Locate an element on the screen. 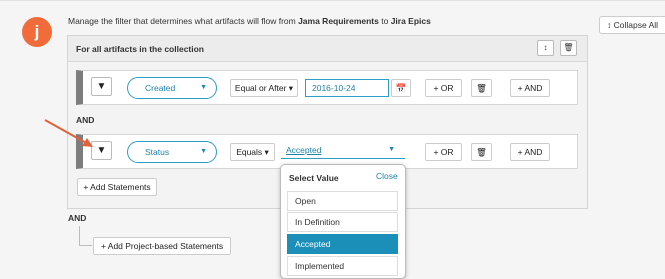  dropdown-title: Select Value is located at coordinates (314, 178).